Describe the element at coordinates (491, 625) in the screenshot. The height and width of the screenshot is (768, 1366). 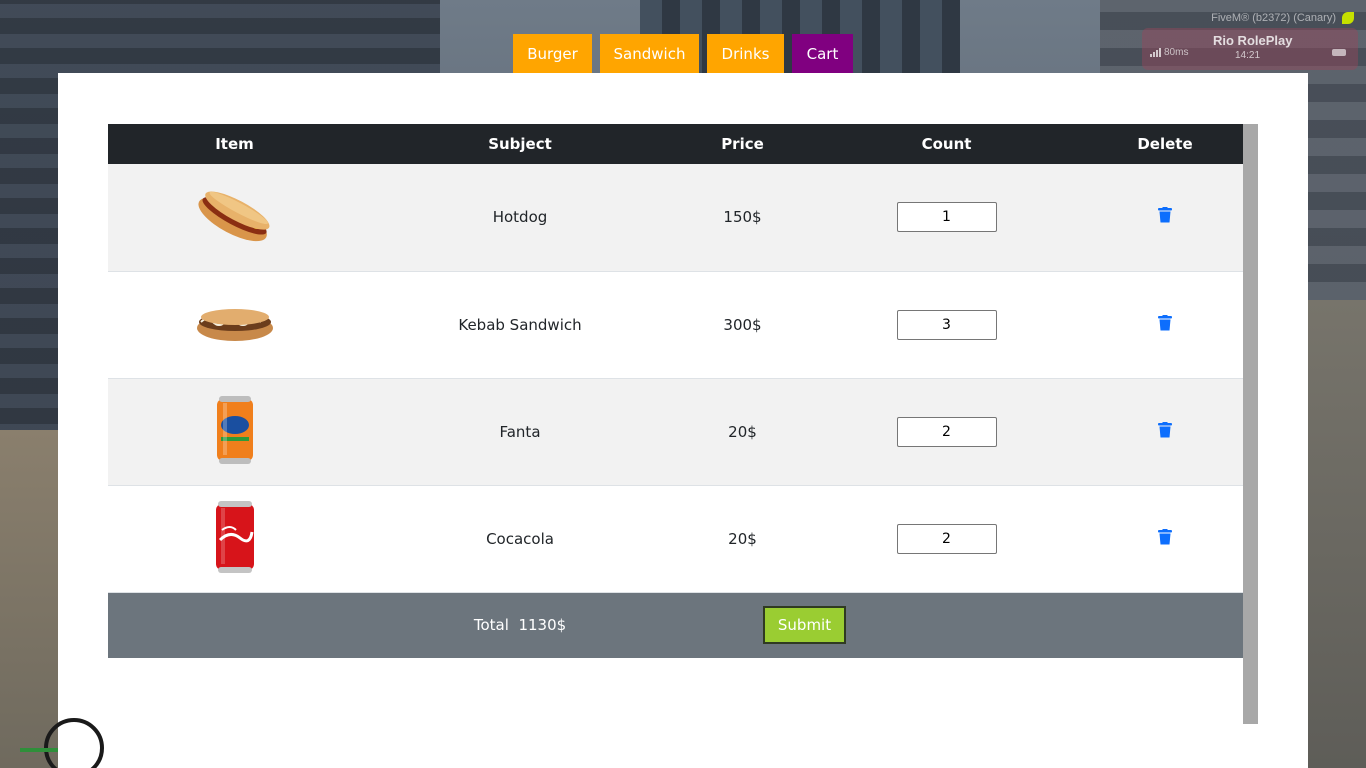
I see `total-label: Total` at that location.